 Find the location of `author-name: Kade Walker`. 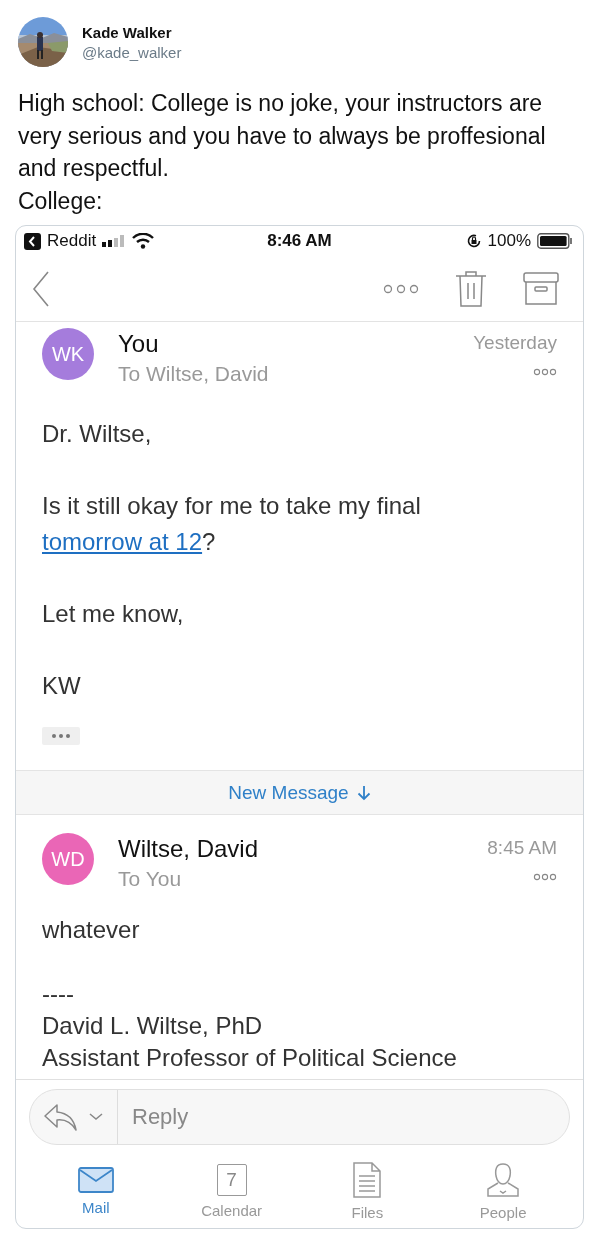

author-name: Kade Walker is located at coordinates (132, 32).